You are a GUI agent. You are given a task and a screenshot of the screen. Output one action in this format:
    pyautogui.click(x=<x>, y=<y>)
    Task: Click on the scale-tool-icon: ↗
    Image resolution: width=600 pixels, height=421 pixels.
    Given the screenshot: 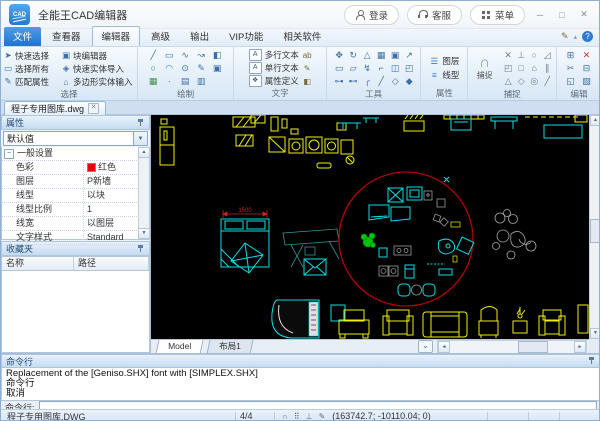 What is the action you would take?
    pyautogui.click(x=409, y=55)
    